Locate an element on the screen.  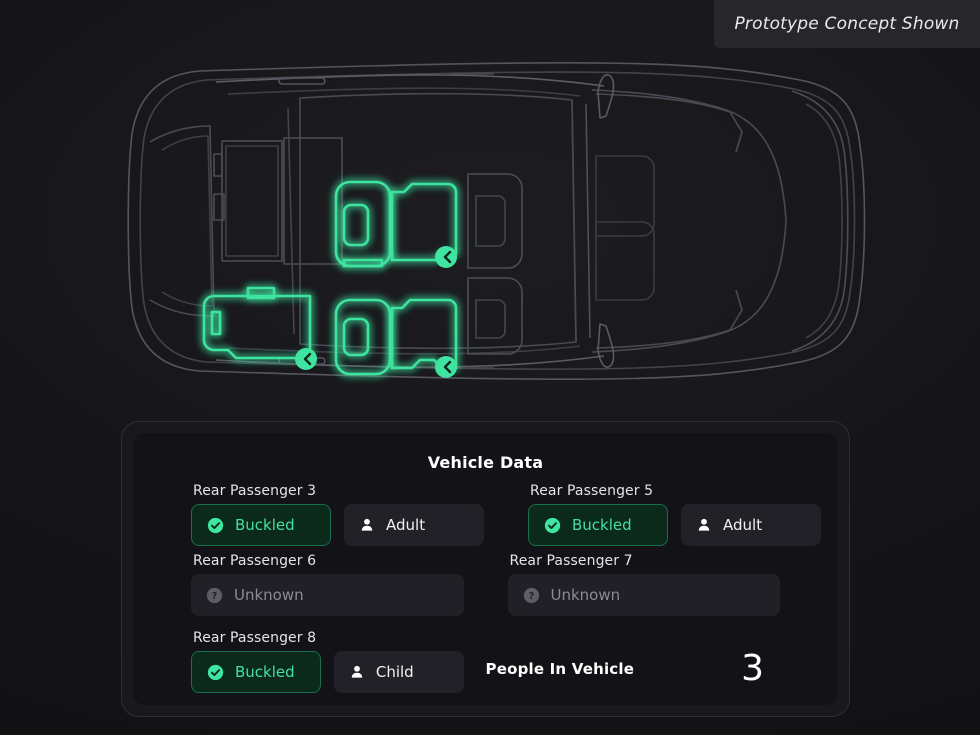
passenger-cell-rear-passenger-6: Rear Passenger 6 ? Unknown is located at coordinates (327, 581).